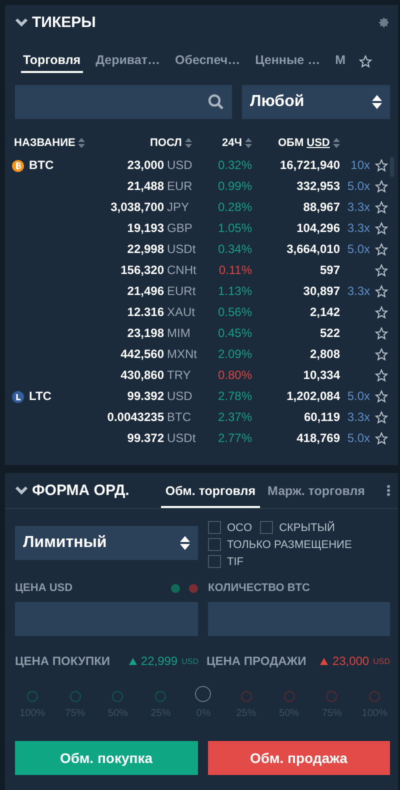 This screenshot has height=790, width=400. I want to click on change-value: 0.11%, so click(235, 270).